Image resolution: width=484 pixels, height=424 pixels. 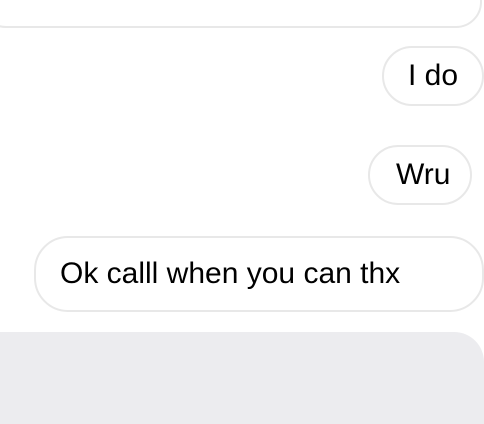 I want to click on message-text: Wru, so click(x=423, y=174).